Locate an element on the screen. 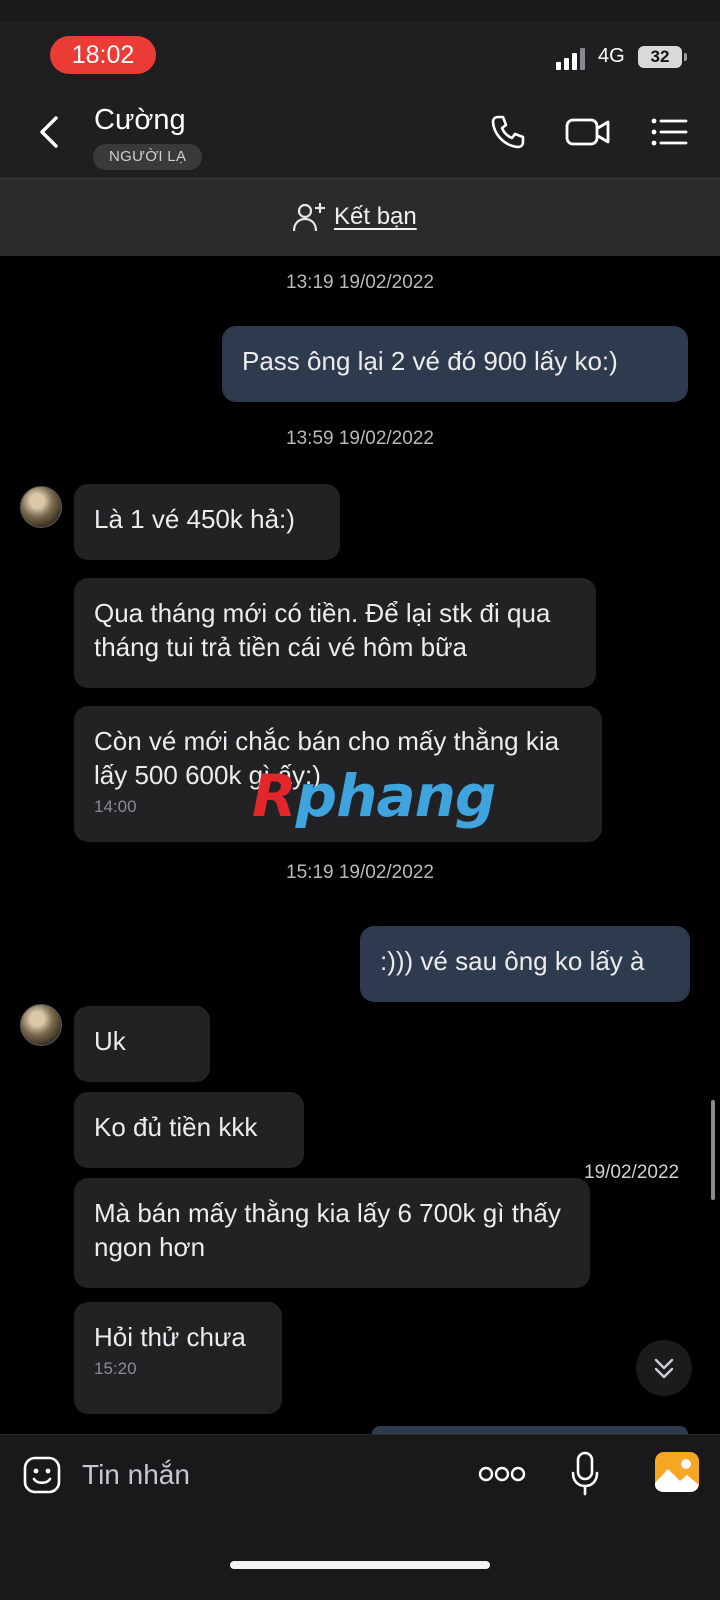 The width and height of the screenshot is (720, 1600). scroll-to-bottom-button is located at coordinates (664, 1368).